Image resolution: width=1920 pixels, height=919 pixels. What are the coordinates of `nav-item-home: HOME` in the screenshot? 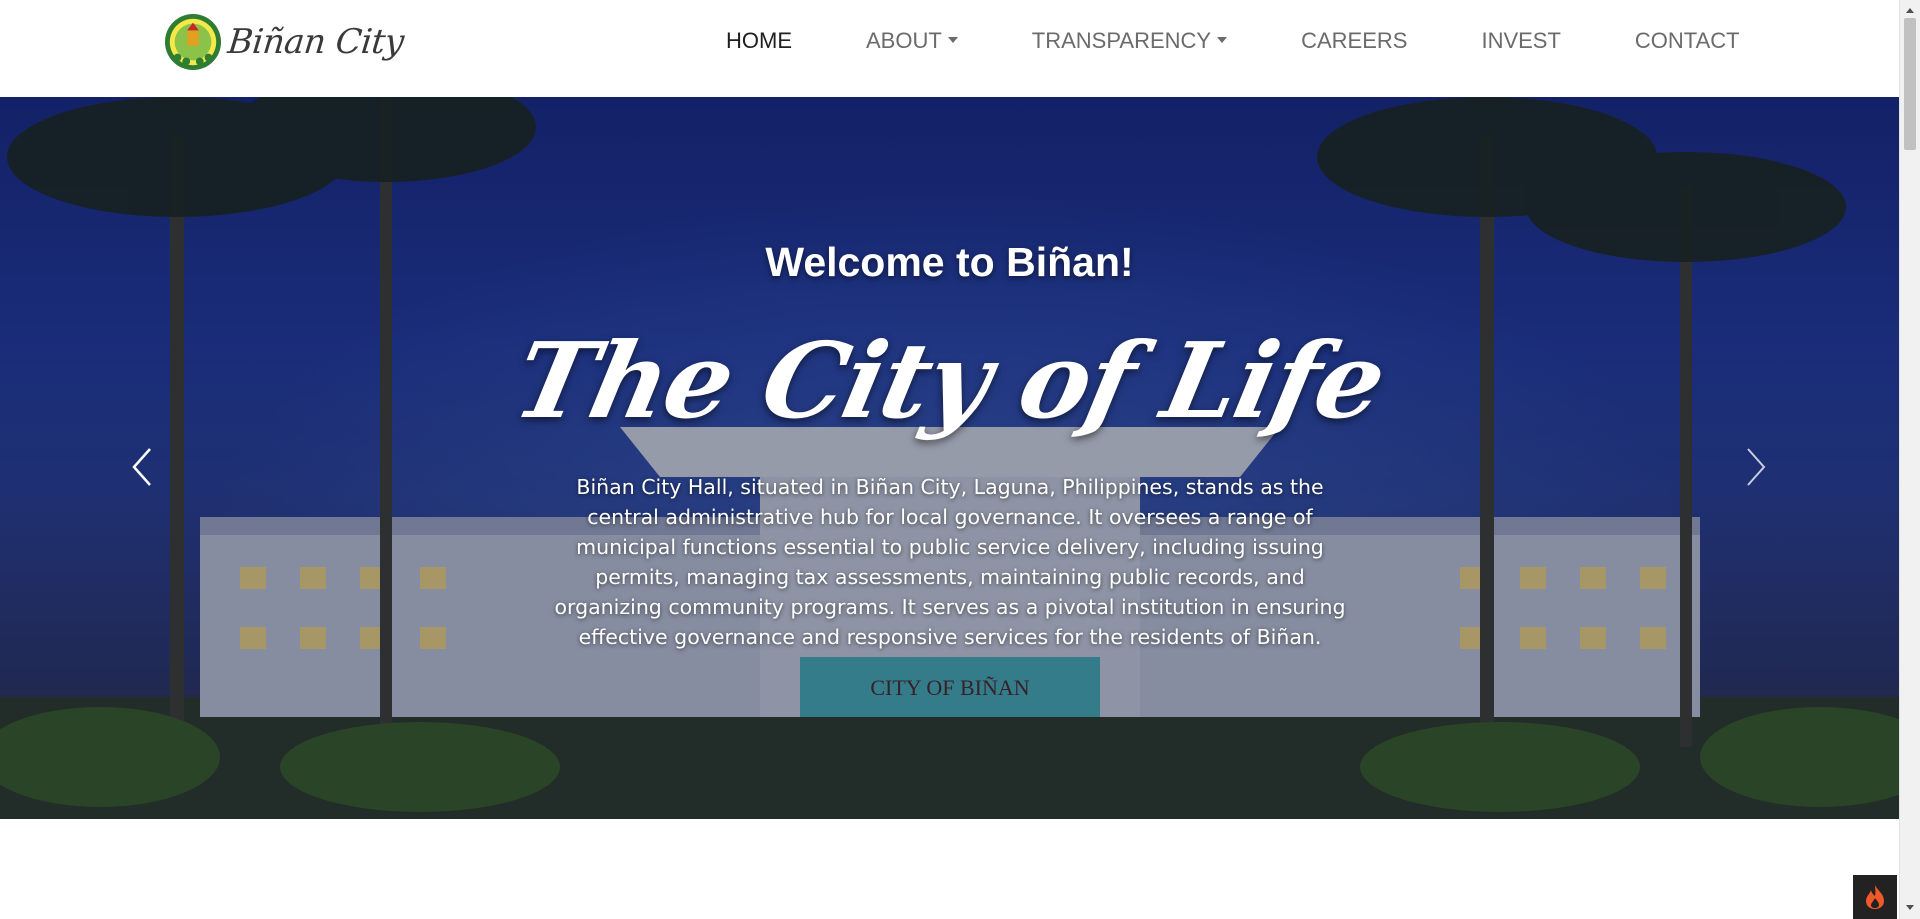 It's located at (759, 41).